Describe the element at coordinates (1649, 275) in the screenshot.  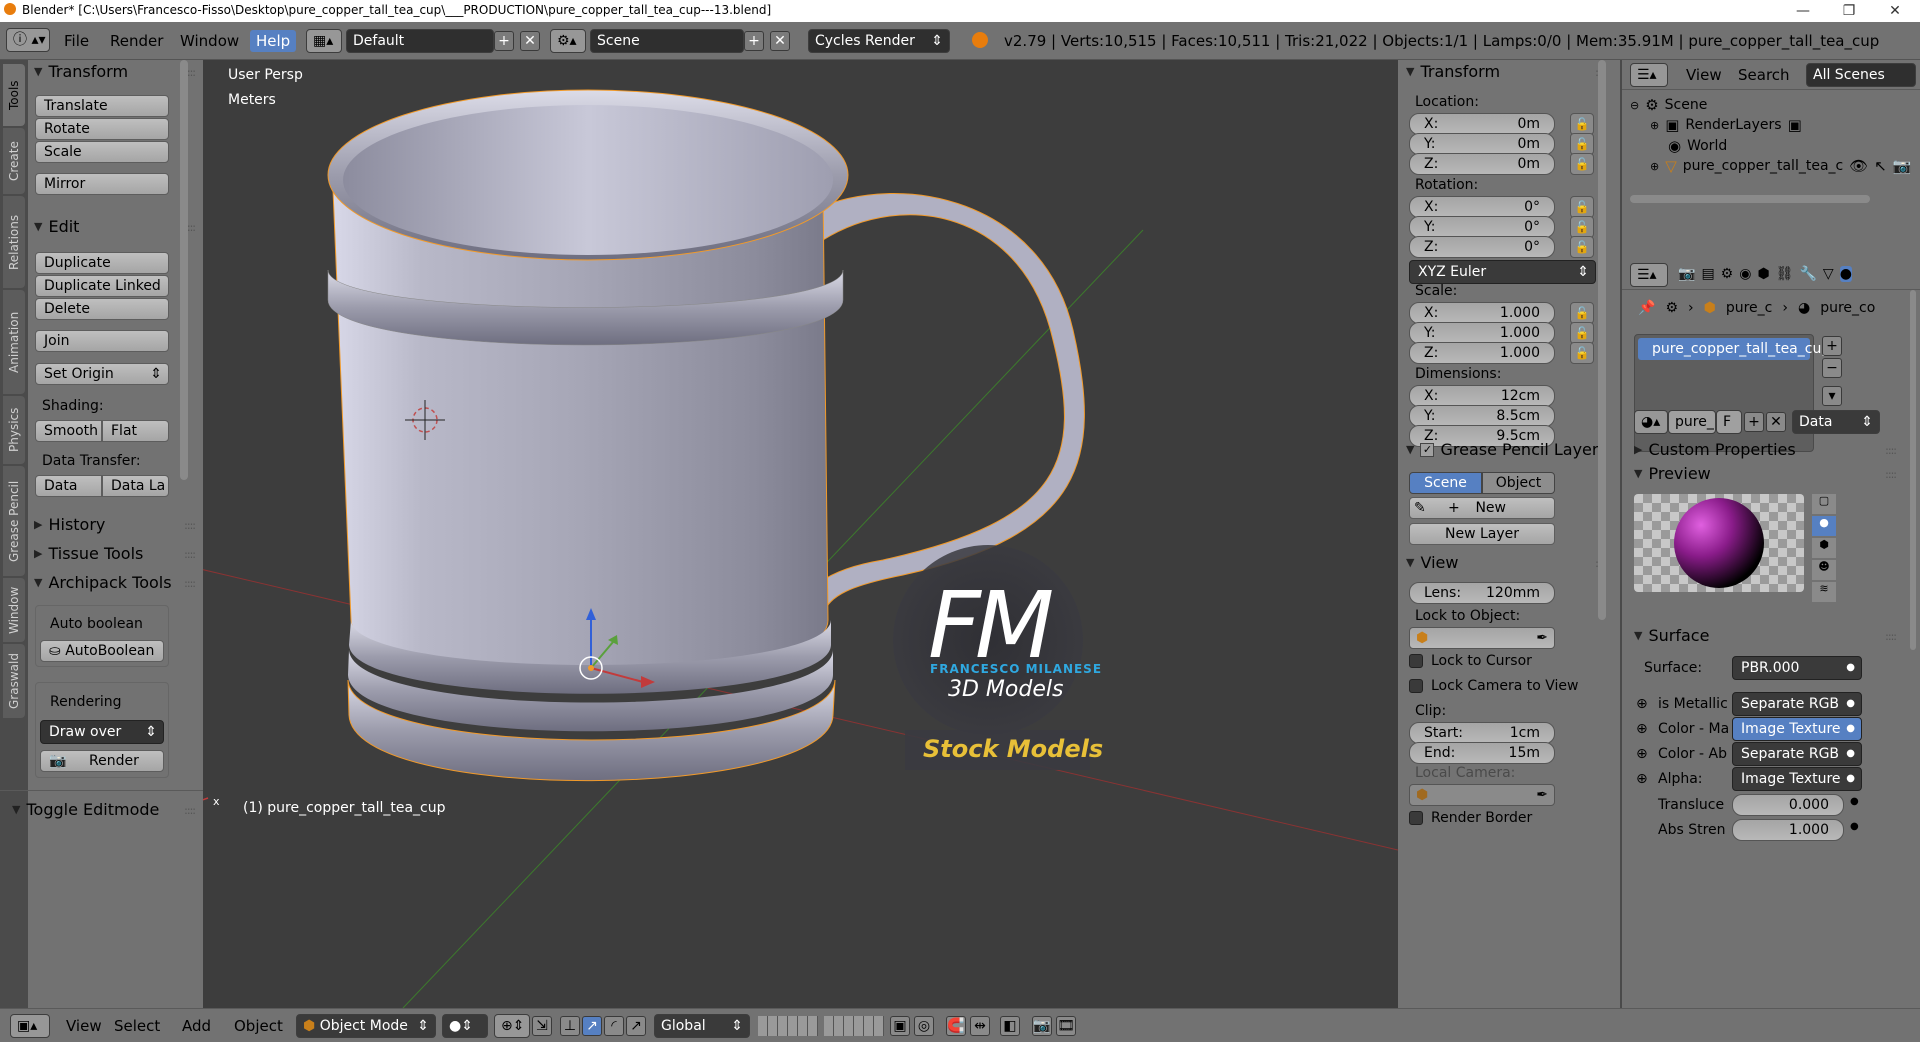
I see `properties-editor-icon: ☰▴` at that location.